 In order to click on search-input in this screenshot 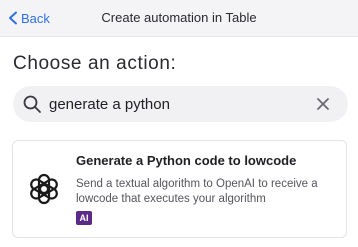, I will do `click(179, 104)`.